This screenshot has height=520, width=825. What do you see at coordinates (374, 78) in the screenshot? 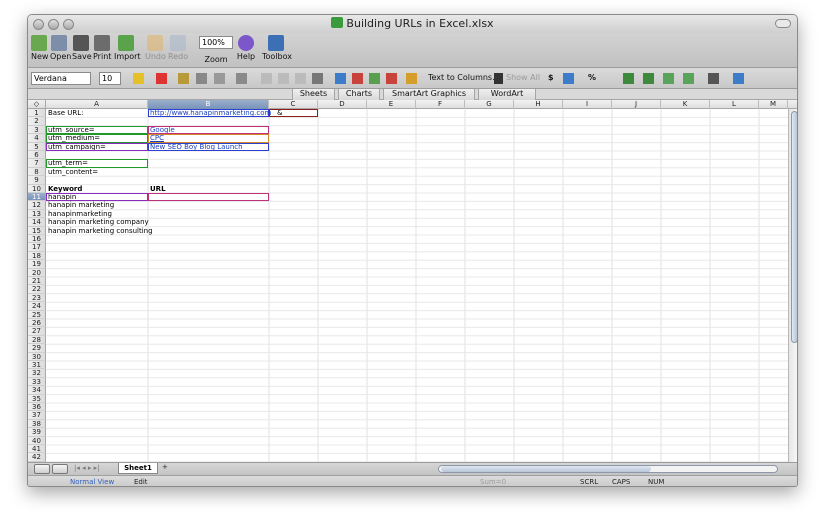
I see `insert-sheet-icon` at bounding box center [374, 78].